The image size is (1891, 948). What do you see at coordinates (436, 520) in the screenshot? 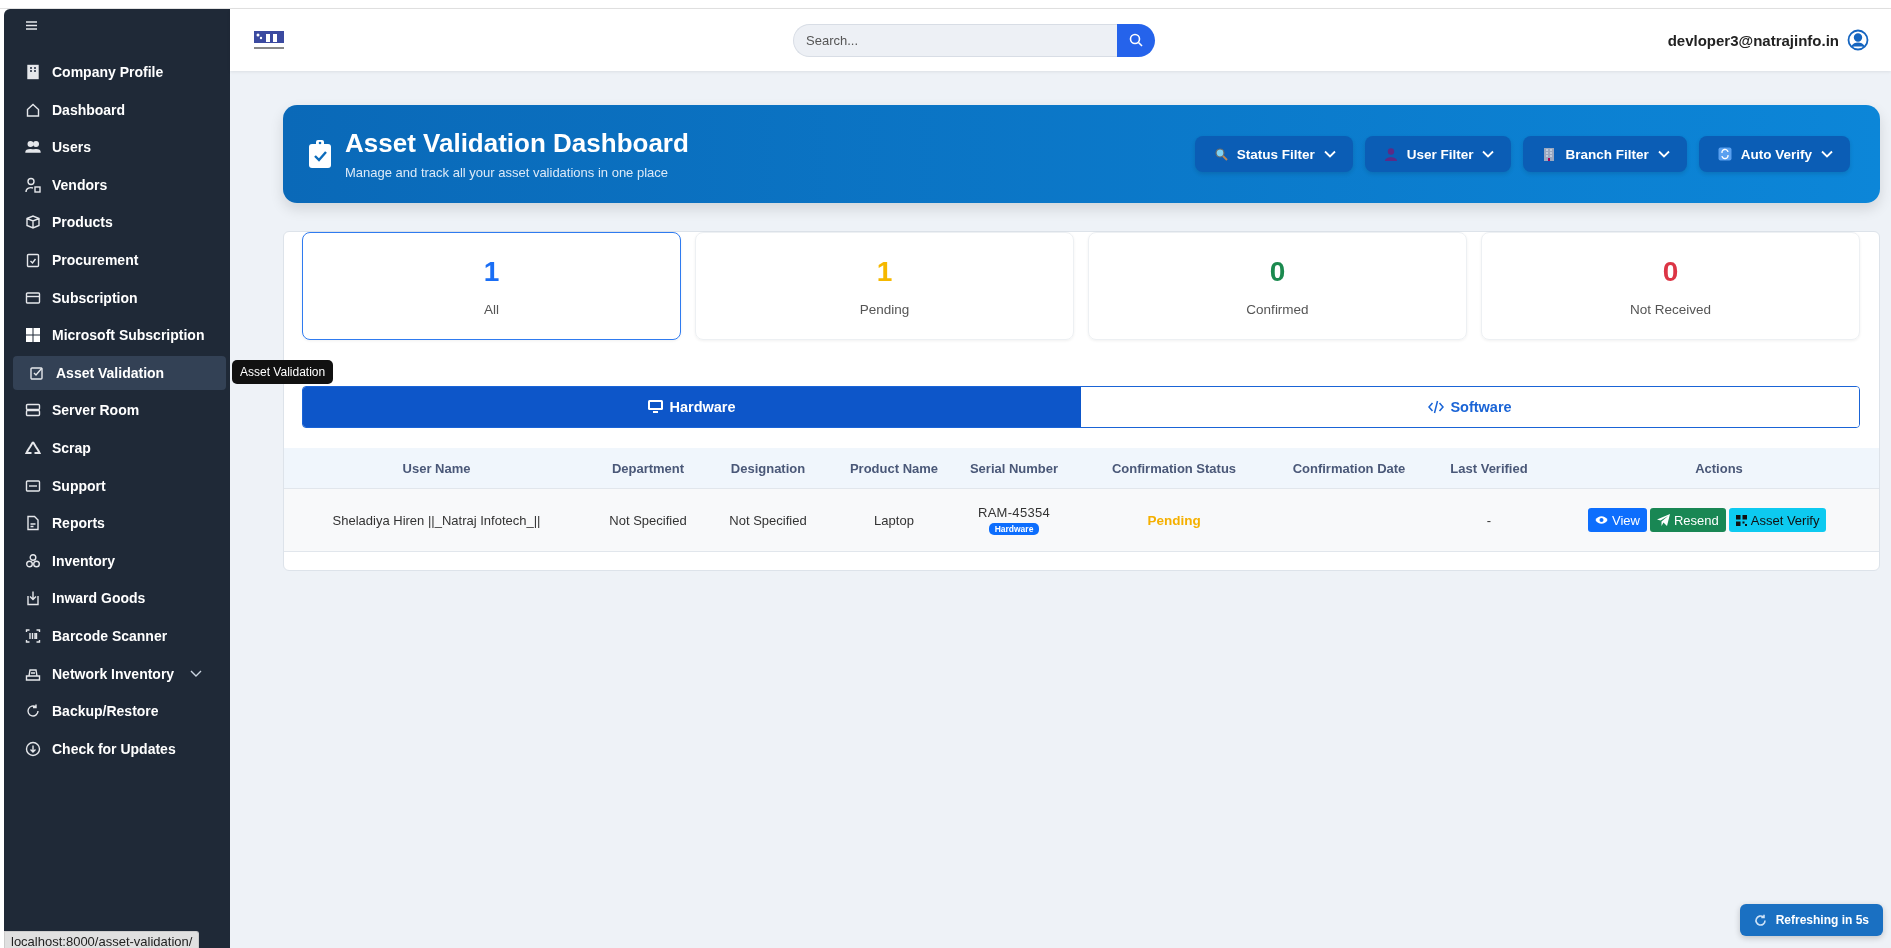
I see `table-cell-text: Sheladiya Hiren ||_Natraj Infotech_||` at bounding box center [436, 520].